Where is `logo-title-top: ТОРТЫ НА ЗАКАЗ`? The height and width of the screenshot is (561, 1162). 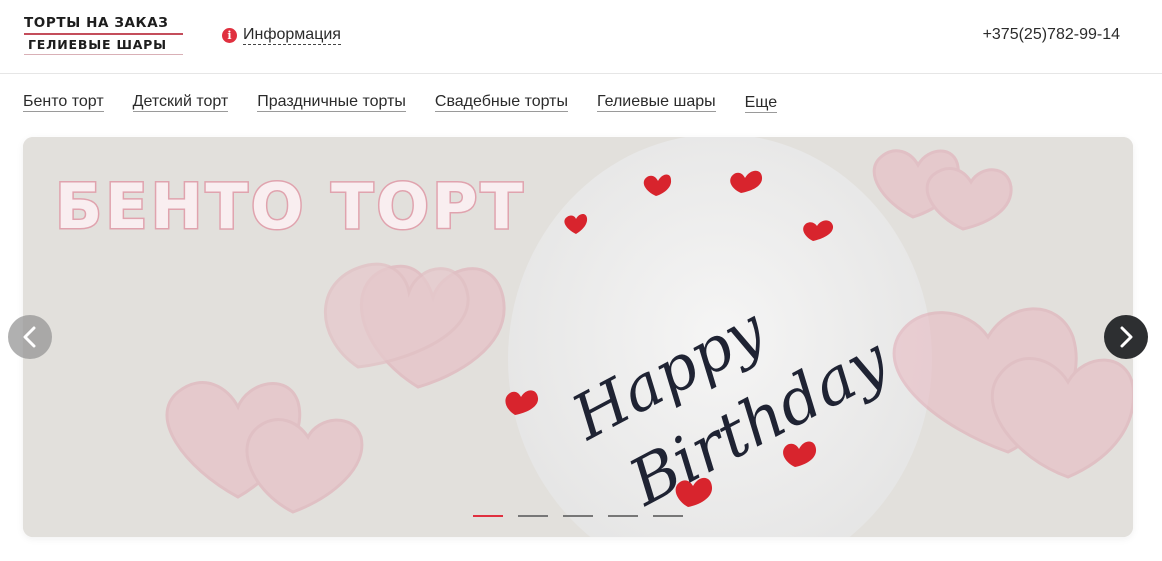
logo-title-top: ТОРТЫ НА ЗАКАЗ is located at coordinates (96, 23).